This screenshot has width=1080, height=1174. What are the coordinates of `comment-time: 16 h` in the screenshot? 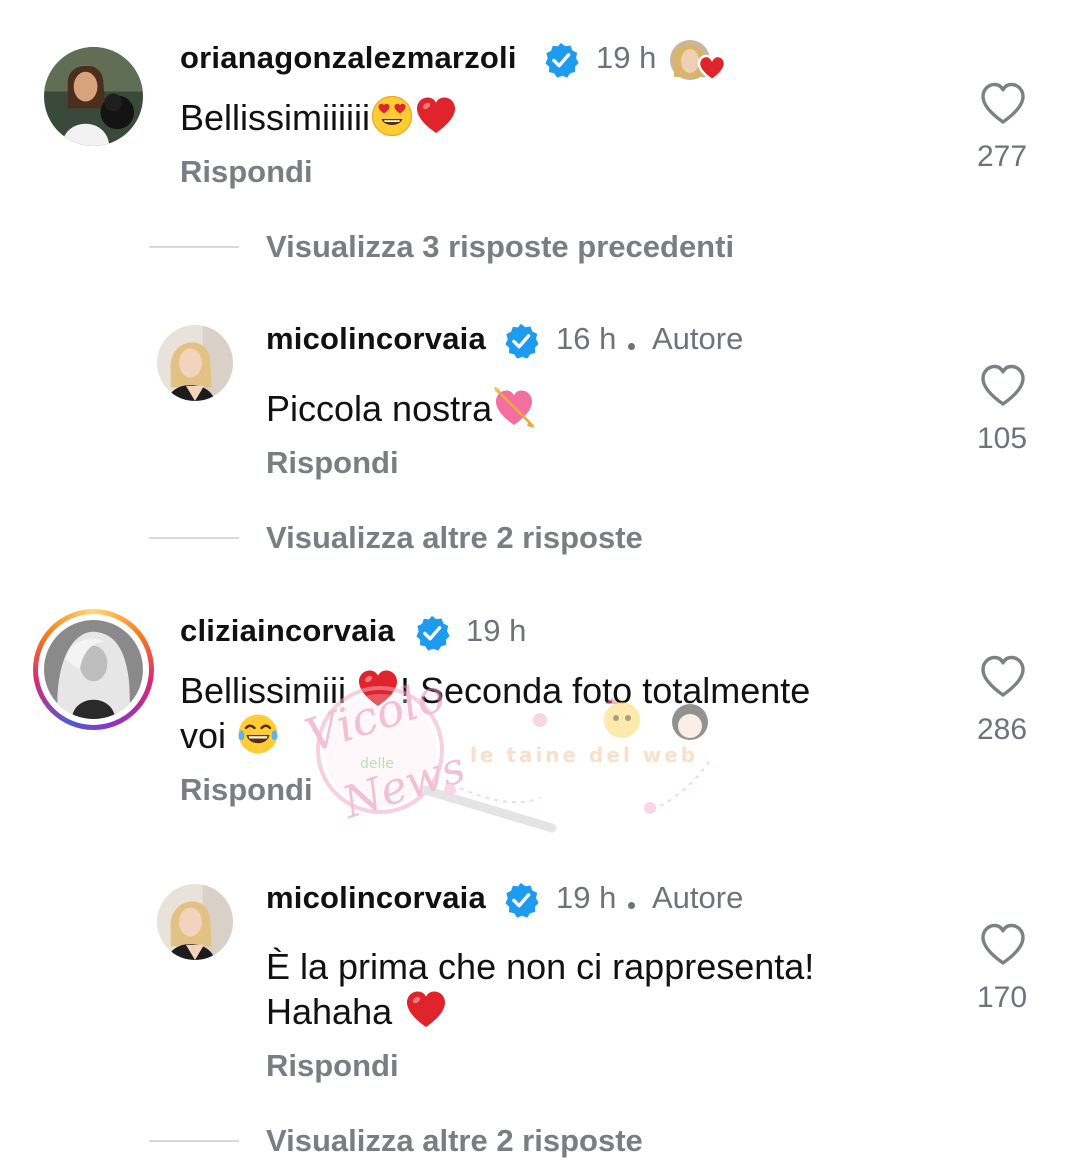 It's located at (586, 338).